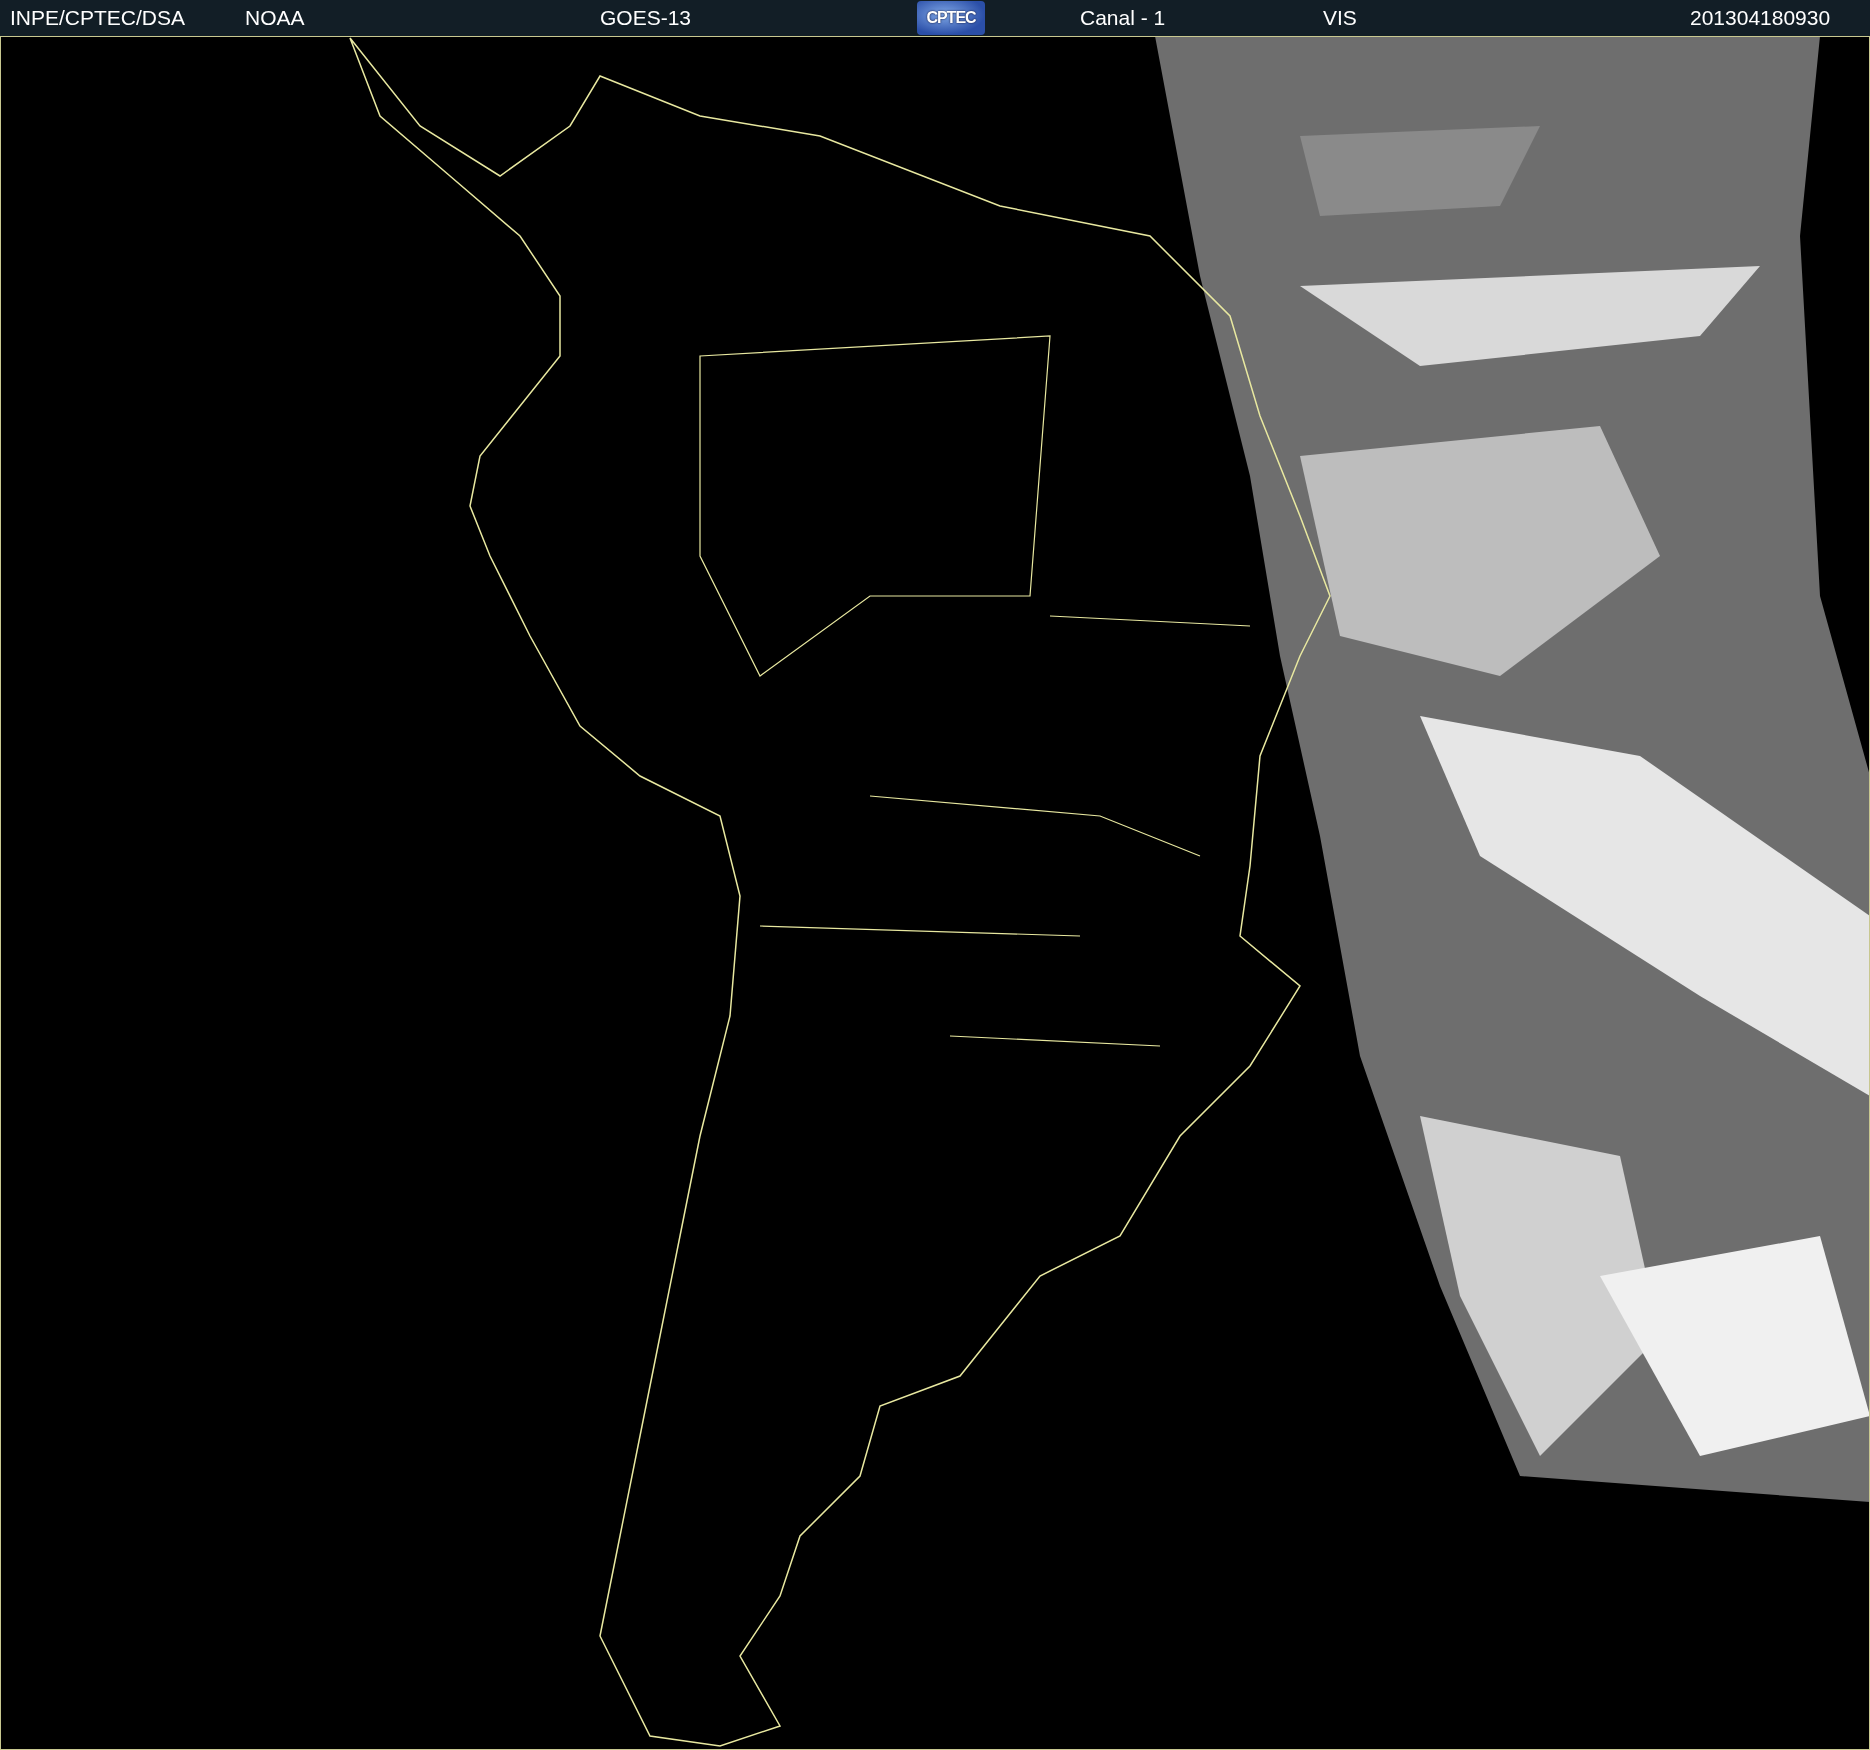  Describe the element at coordinates (646, 18) in the screenshot. I see `header-label: GOES-13` at that location.